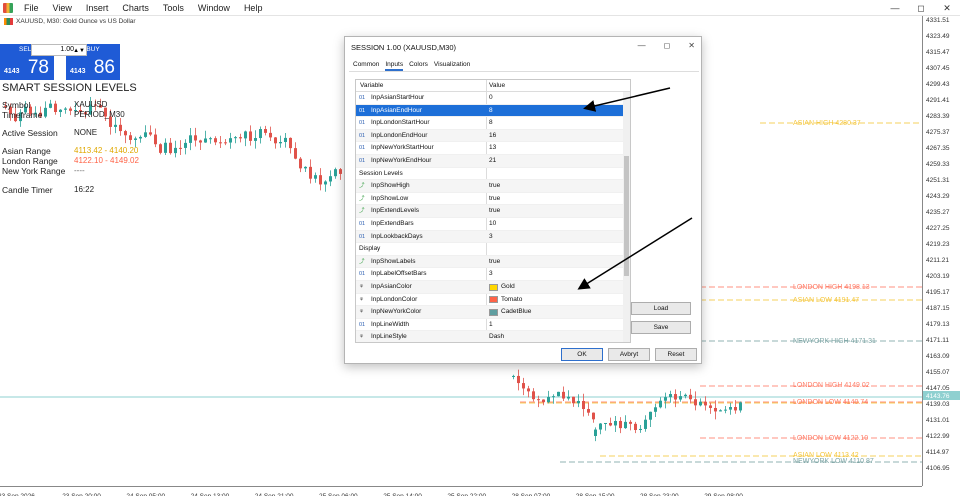  What do you see at coordinates (173, 8) in the screenshot?
I see `menu-tools: Tools` at bounding box center [173, 8].